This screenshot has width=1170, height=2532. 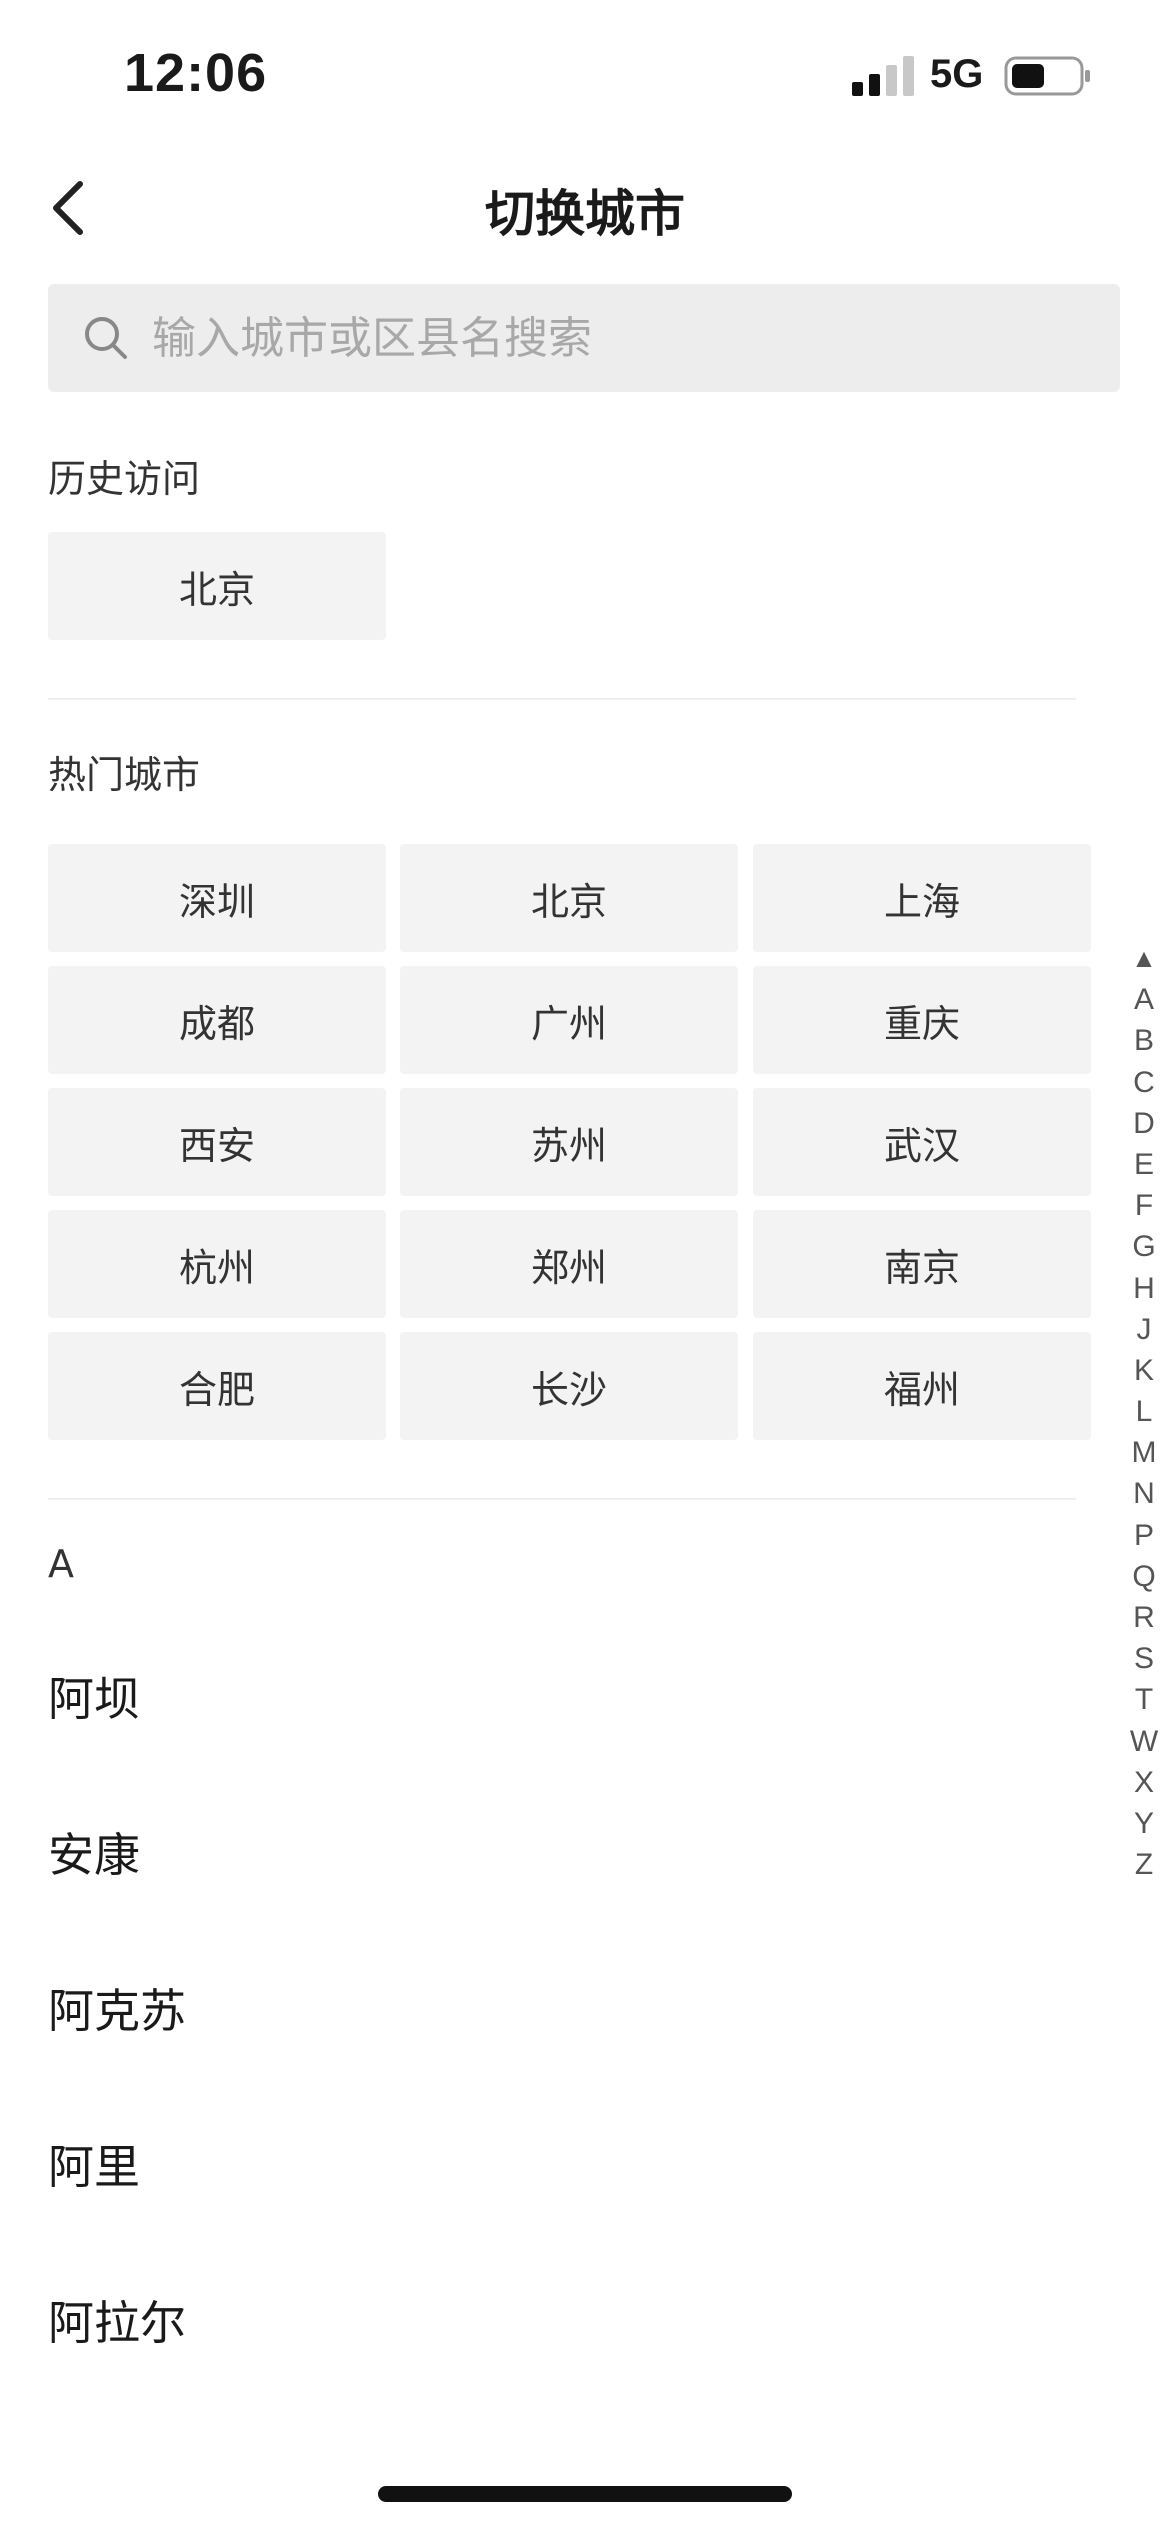 I want to click on home-indicator, so click(x=585, y=2494).